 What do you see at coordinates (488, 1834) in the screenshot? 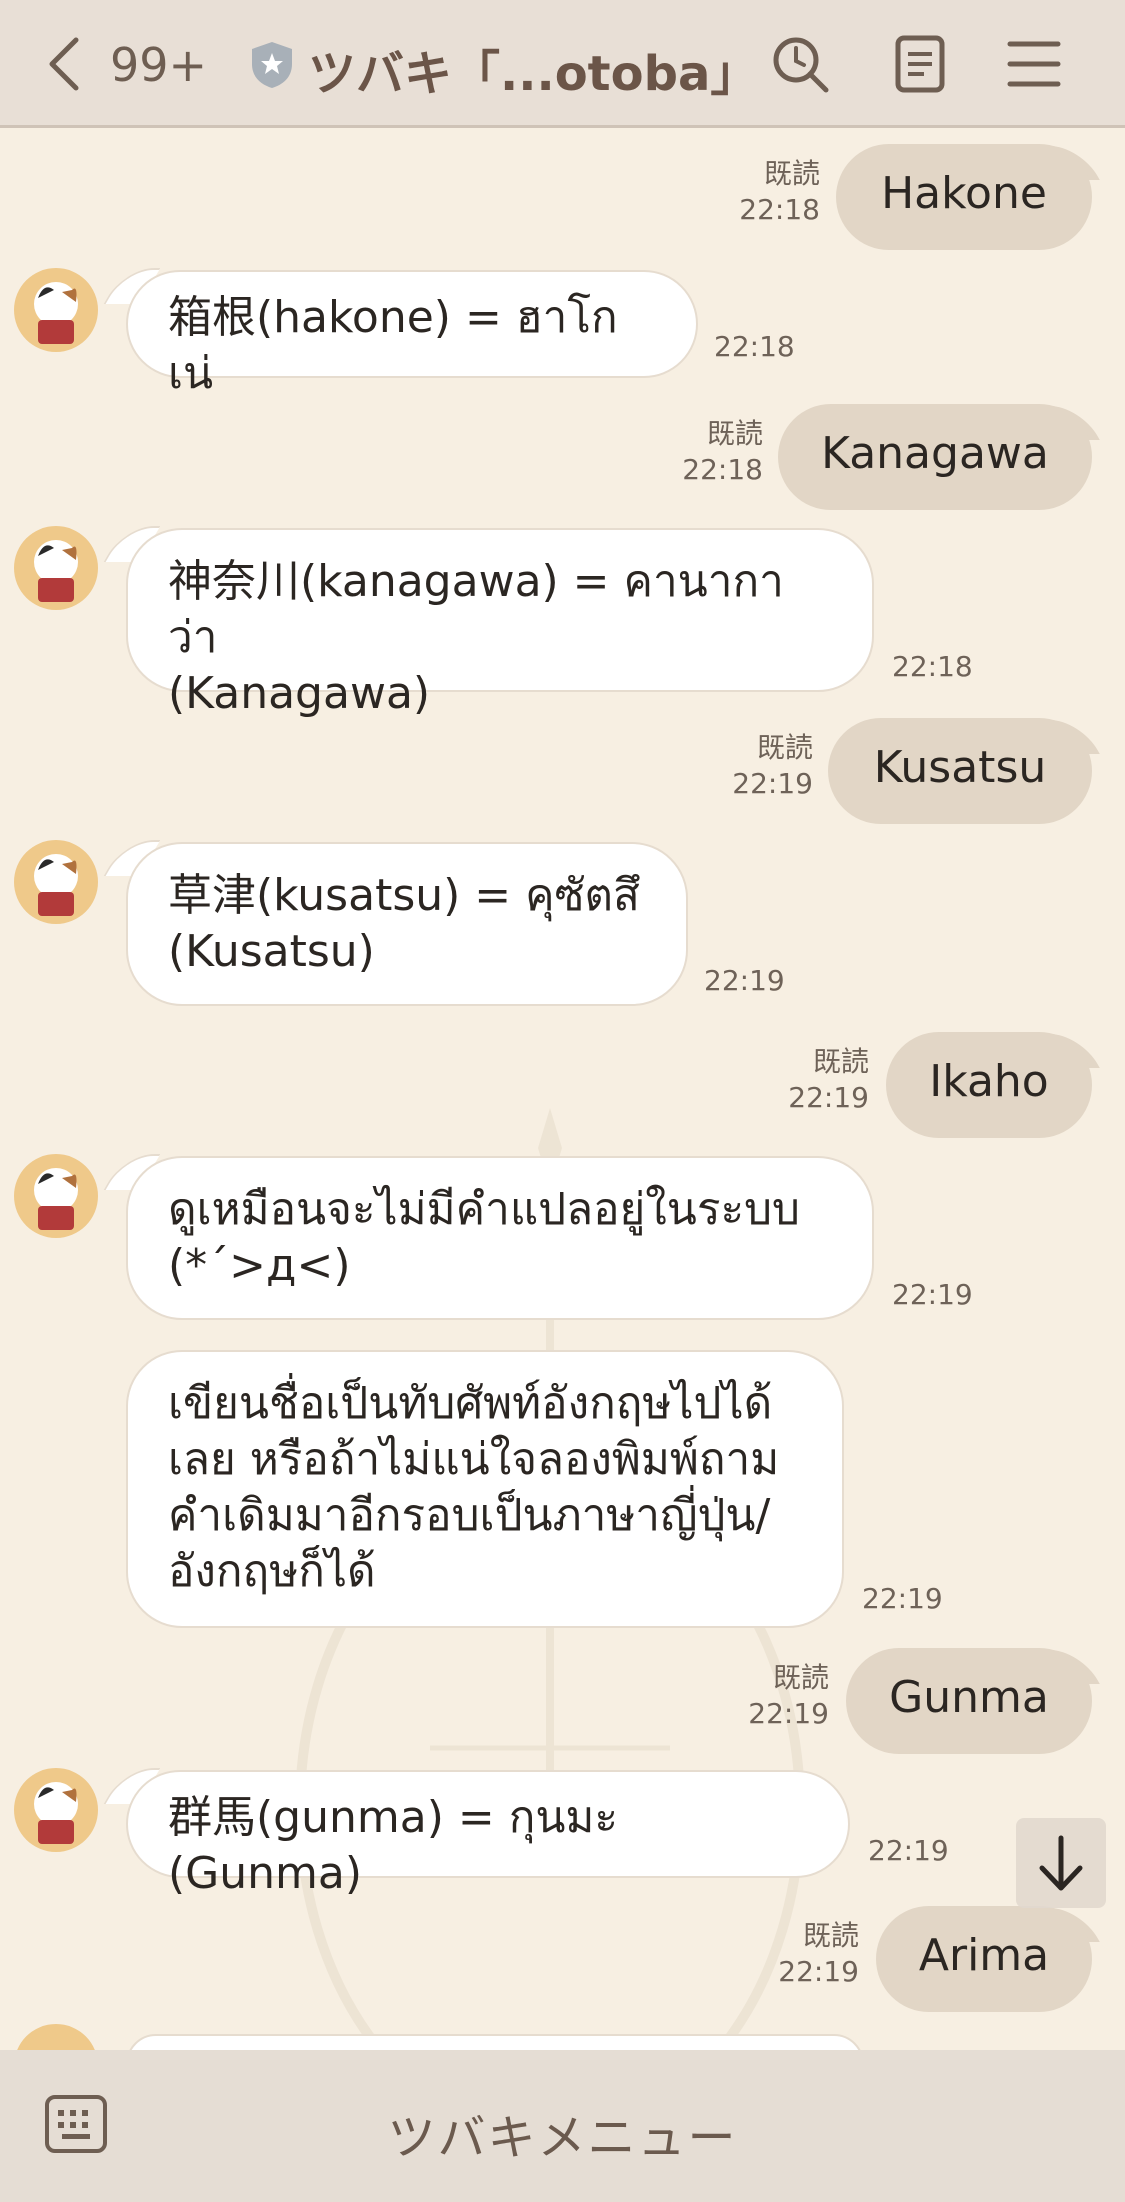
I see `message-bubble-incoming: 群馬(gunma) = กุนมะ (Gunma)` at bounding box center [488, 1834].